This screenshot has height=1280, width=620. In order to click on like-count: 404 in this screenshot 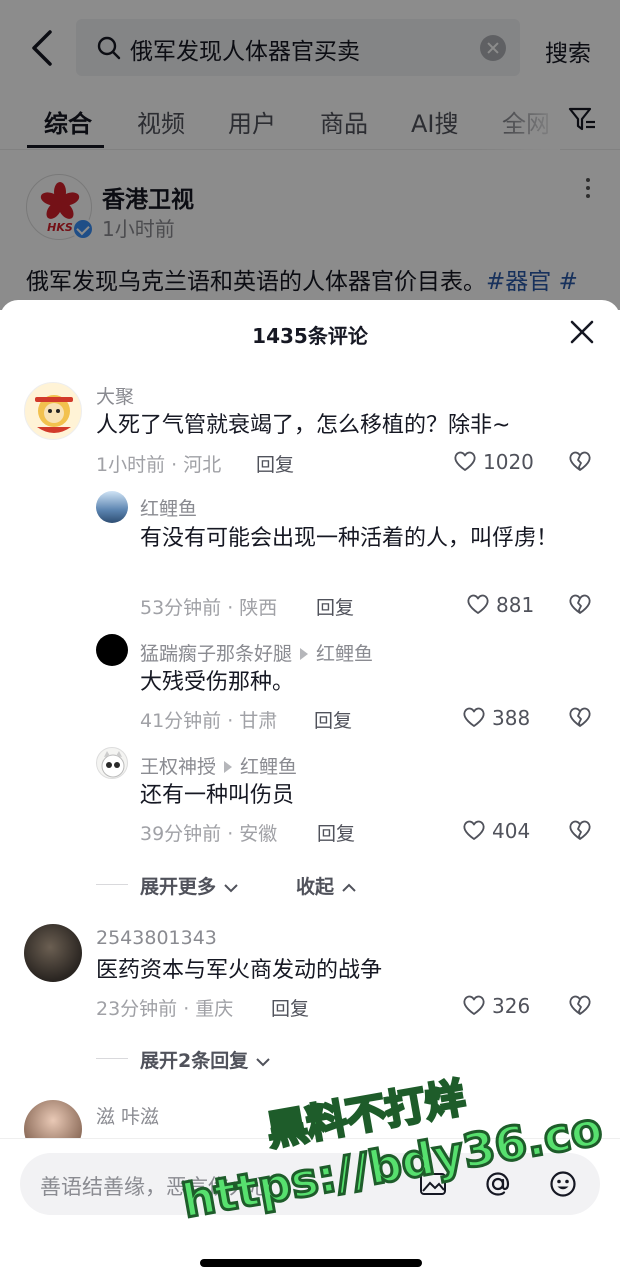, I will do `click(511, 831)`.